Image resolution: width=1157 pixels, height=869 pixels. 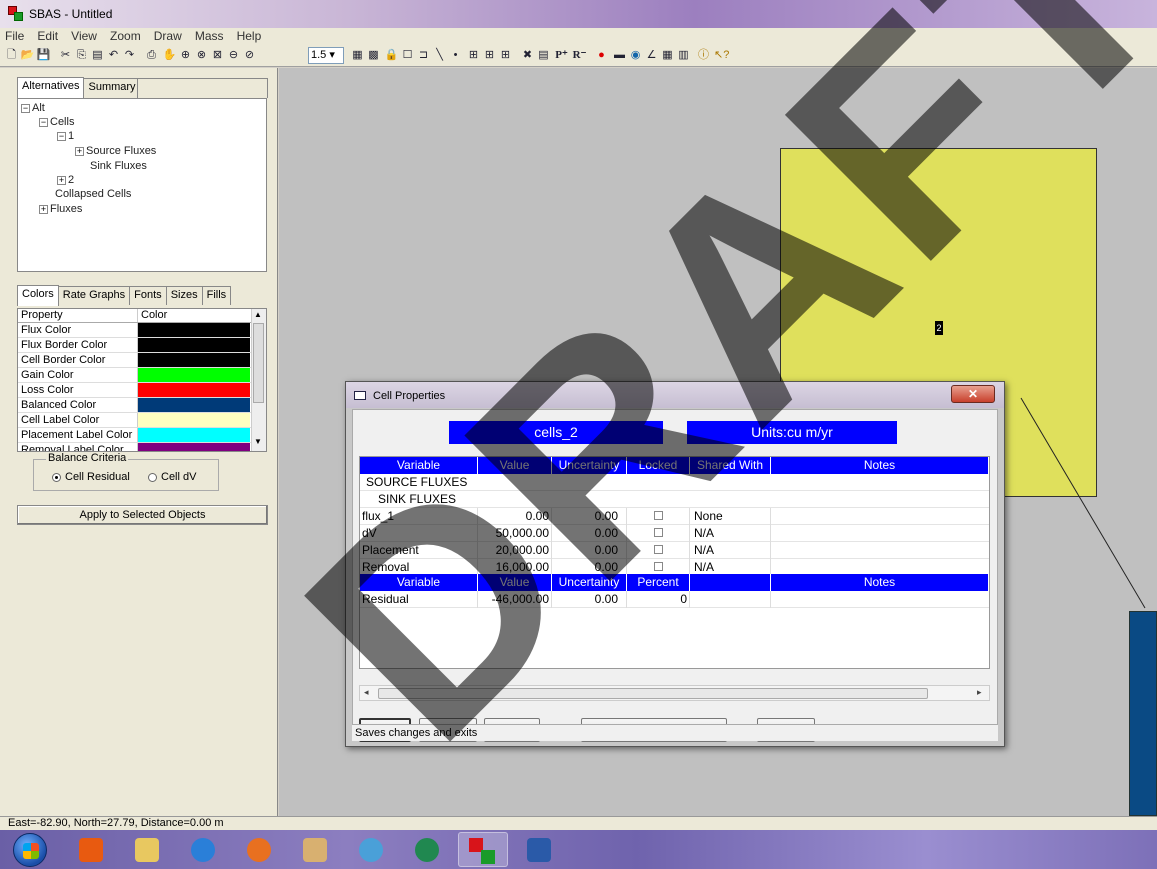 I want to click on section-row: SINK FLUXES, so click(x=674, y=499).